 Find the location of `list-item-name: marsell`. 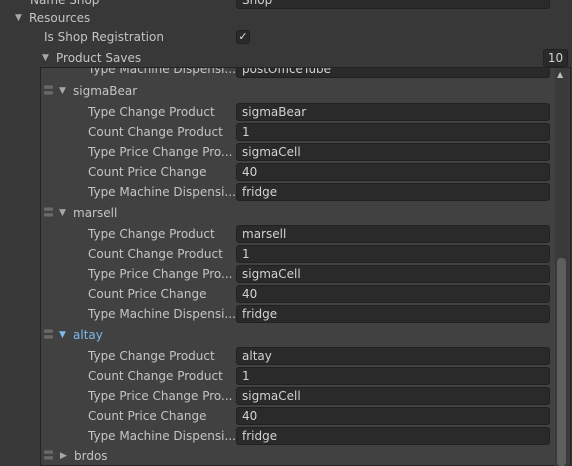

list-item-name: marsell is located at coordinates (95, 213).